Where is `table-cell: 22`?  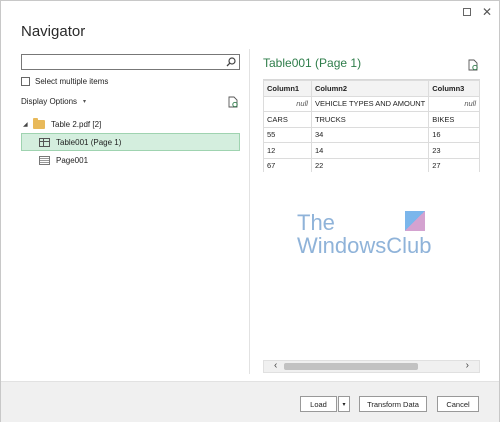
table-cell: 22 is located at coordinates (370, 164).